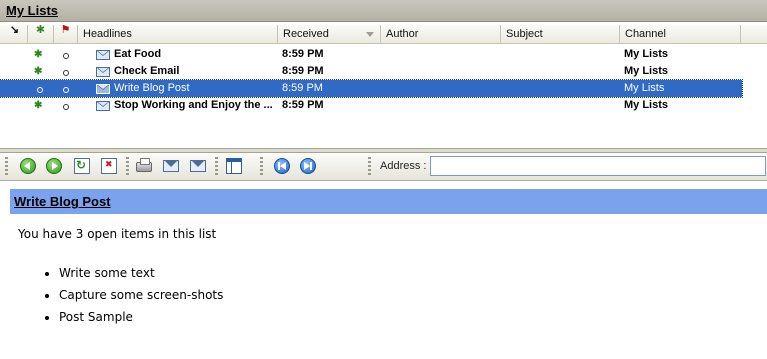 This screenshot has height=359, width=767. I want to click on column-channel: Channel, so click(680, 34).